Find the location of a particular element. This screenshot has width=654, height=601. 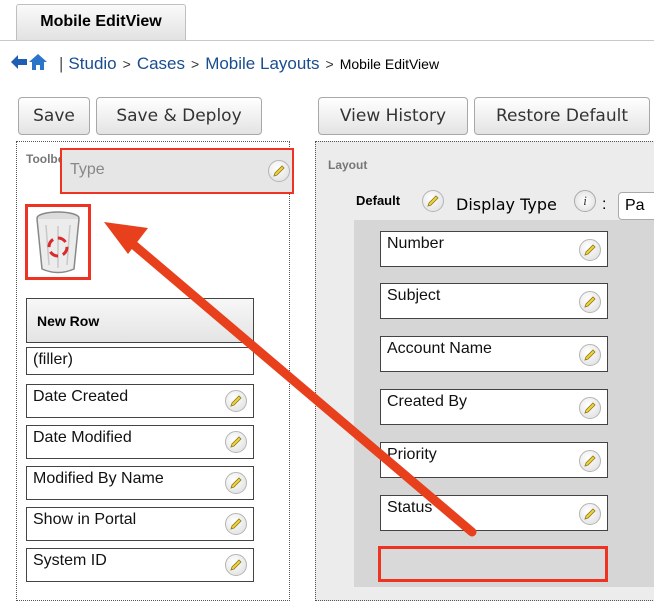

restore-default-button: Restore Default is located at coordinates (562, 116).